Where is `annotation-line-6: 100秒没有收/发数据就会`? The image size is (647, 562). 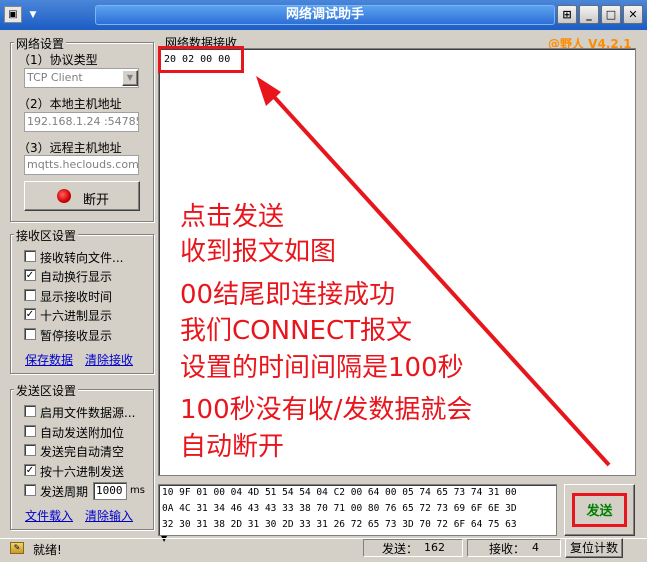
annotation-line-6: 100秒没有收/发数据就会 is located at coordinates (326, 410).